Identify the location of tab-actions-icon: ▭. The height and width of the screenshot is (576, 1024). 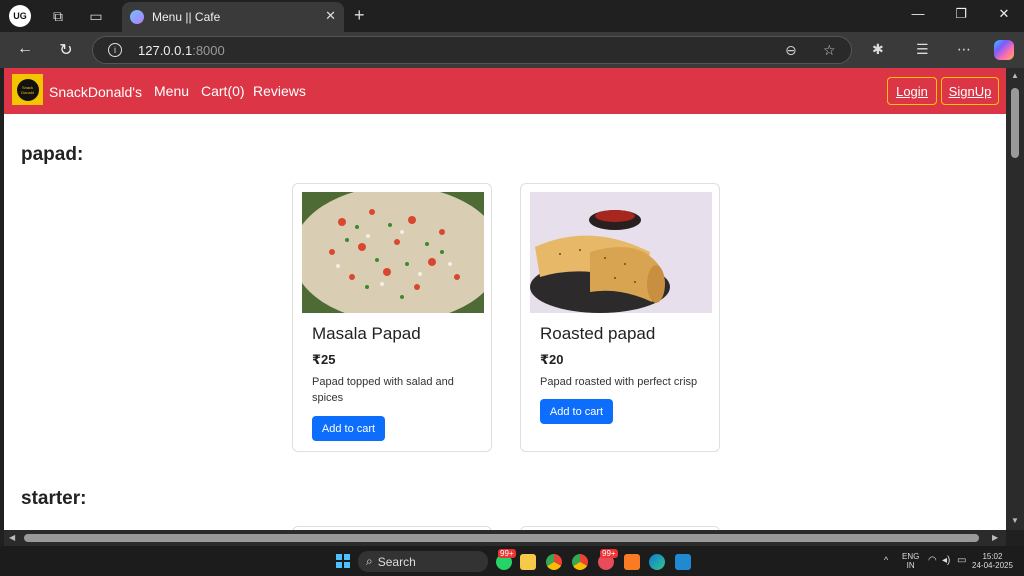
(96, 16).